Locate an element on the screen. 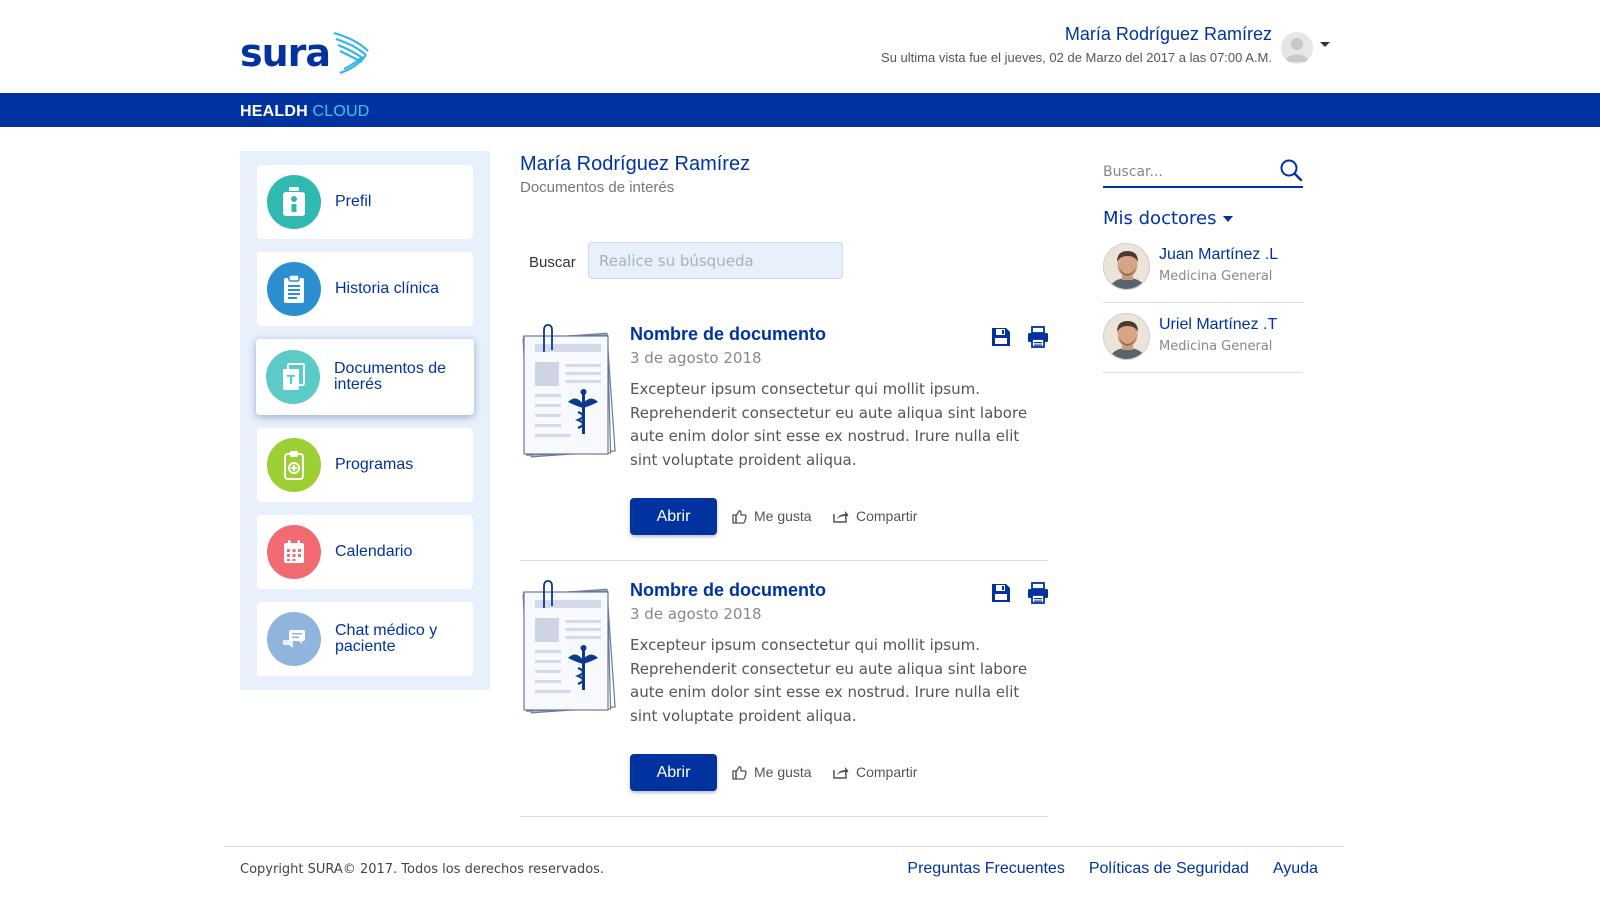 The image size is (1600, 908). sidebar-item-documentos: T Documentos de interés is located at coordinates (365, 377).